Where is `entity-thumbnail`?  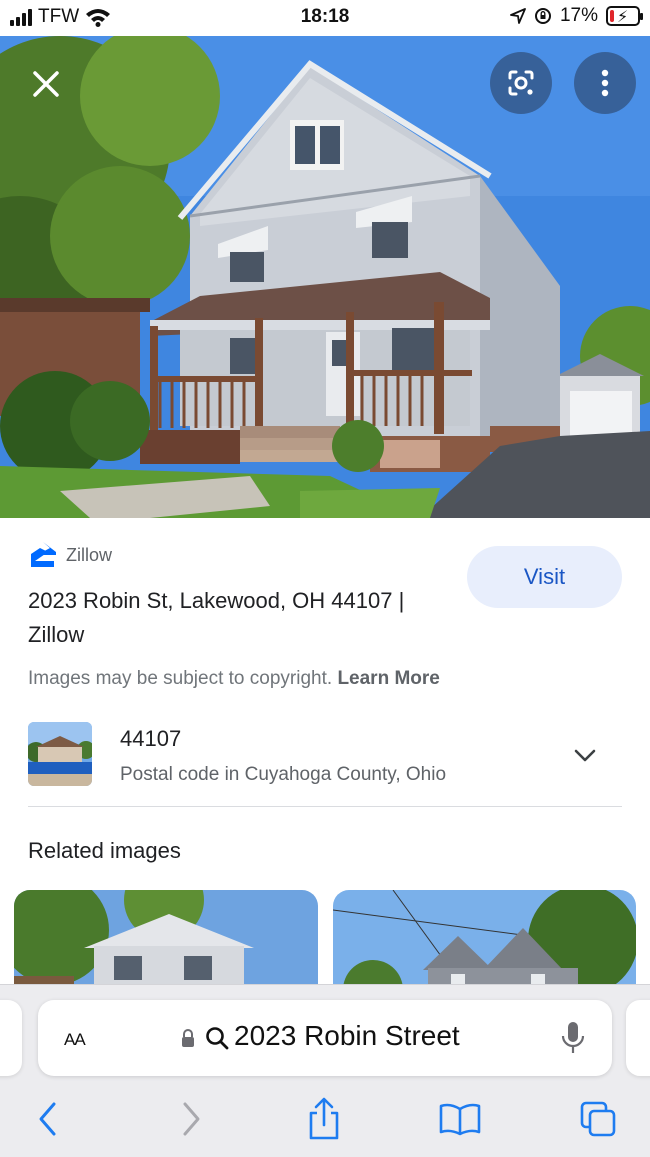
entity-thumbnail is located at coordinates (60, 754).